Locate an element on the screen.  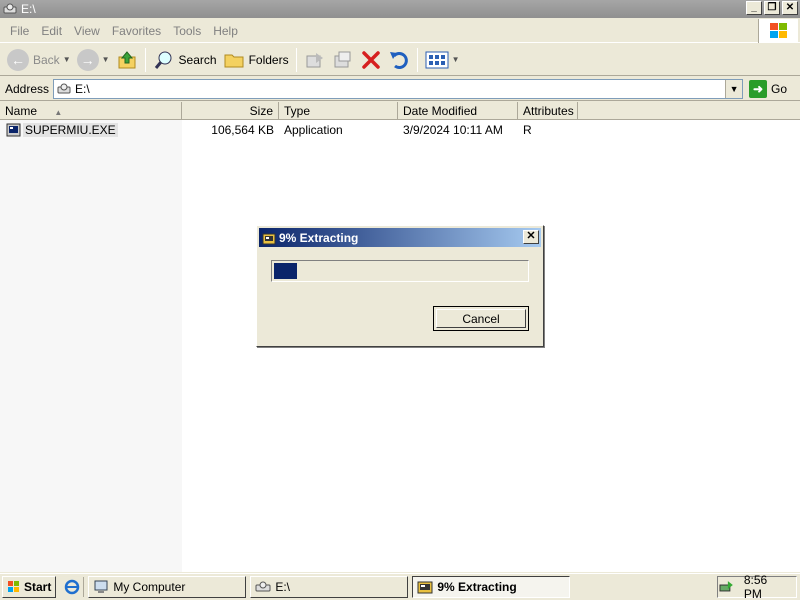
address-bar: Address E:\ ▼ ➜ Go is located at coordinates (400, 89).